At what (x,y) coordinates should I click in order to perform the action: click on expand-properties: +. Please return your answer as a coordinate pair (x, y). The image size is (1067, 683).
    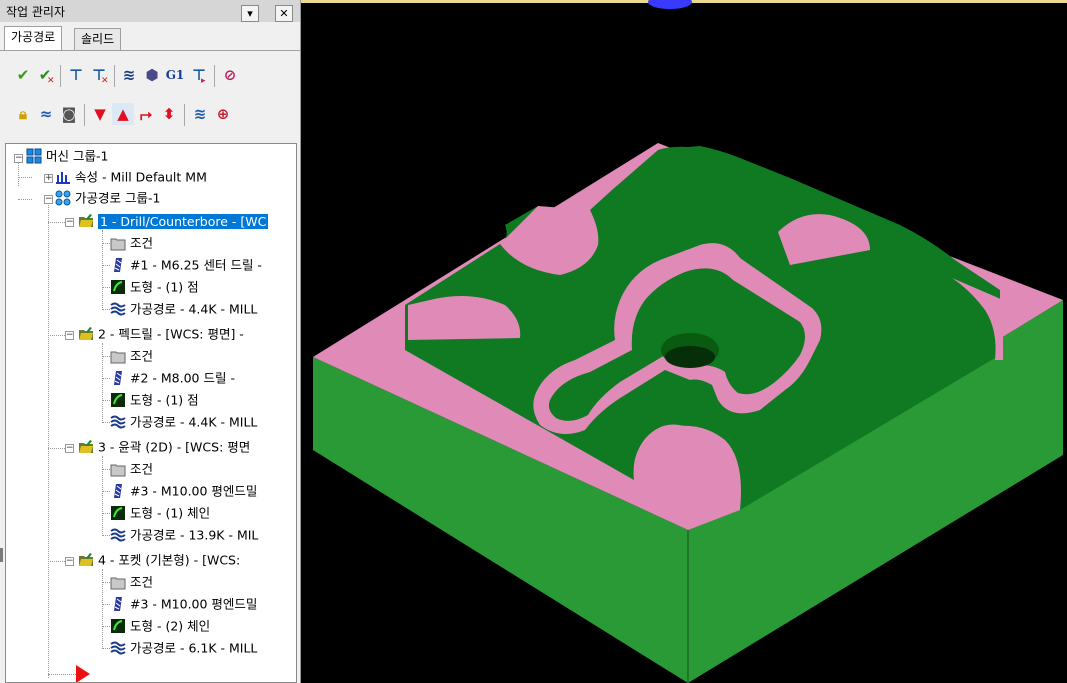
    Looking at the image, I should click on (48, 178).